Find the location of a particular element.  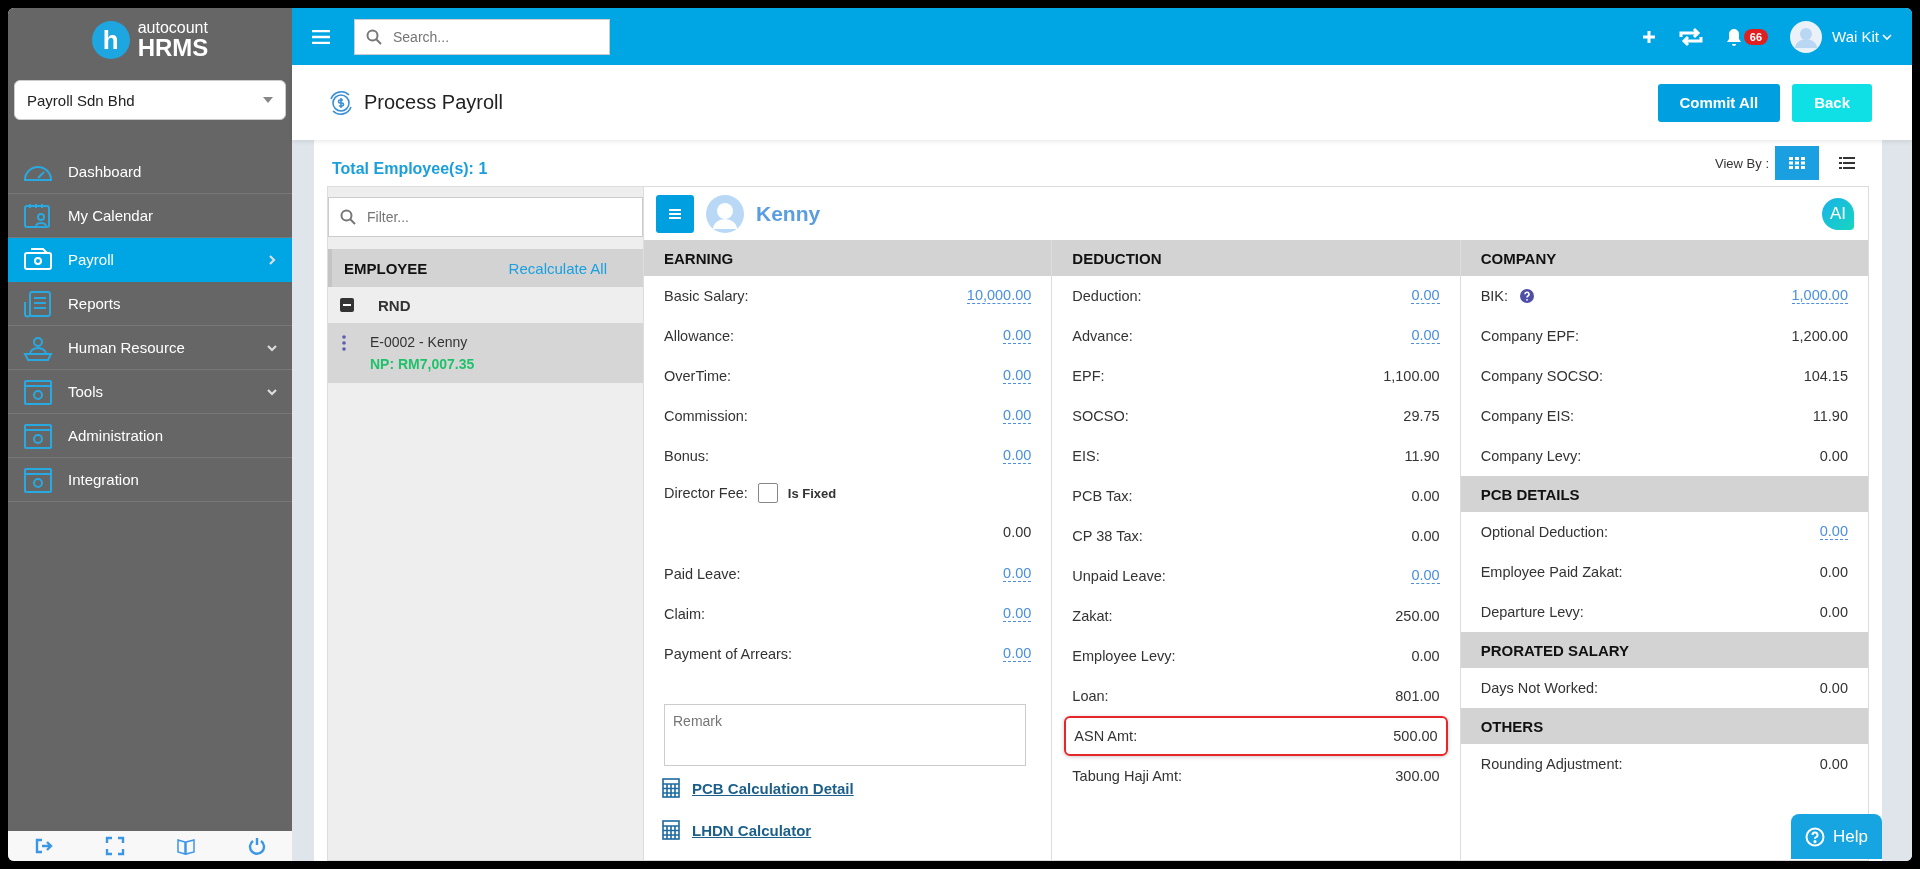

commit-button: Commit All is located at coordinates (1719, 102).